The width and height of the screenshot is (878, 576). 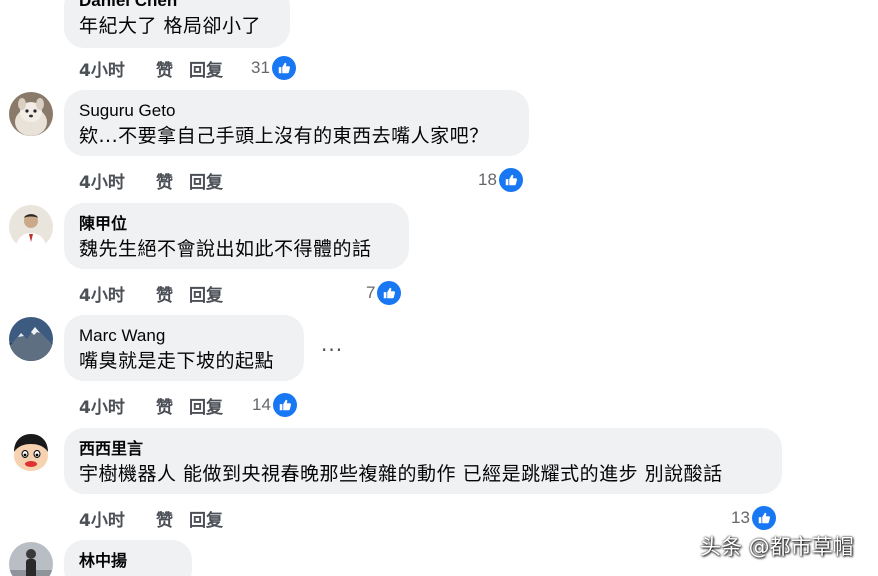 I want to click on comment-bubble: 陳甲位 魏先生絕不會說出如此不得體的話, so click(x=236, y=236).